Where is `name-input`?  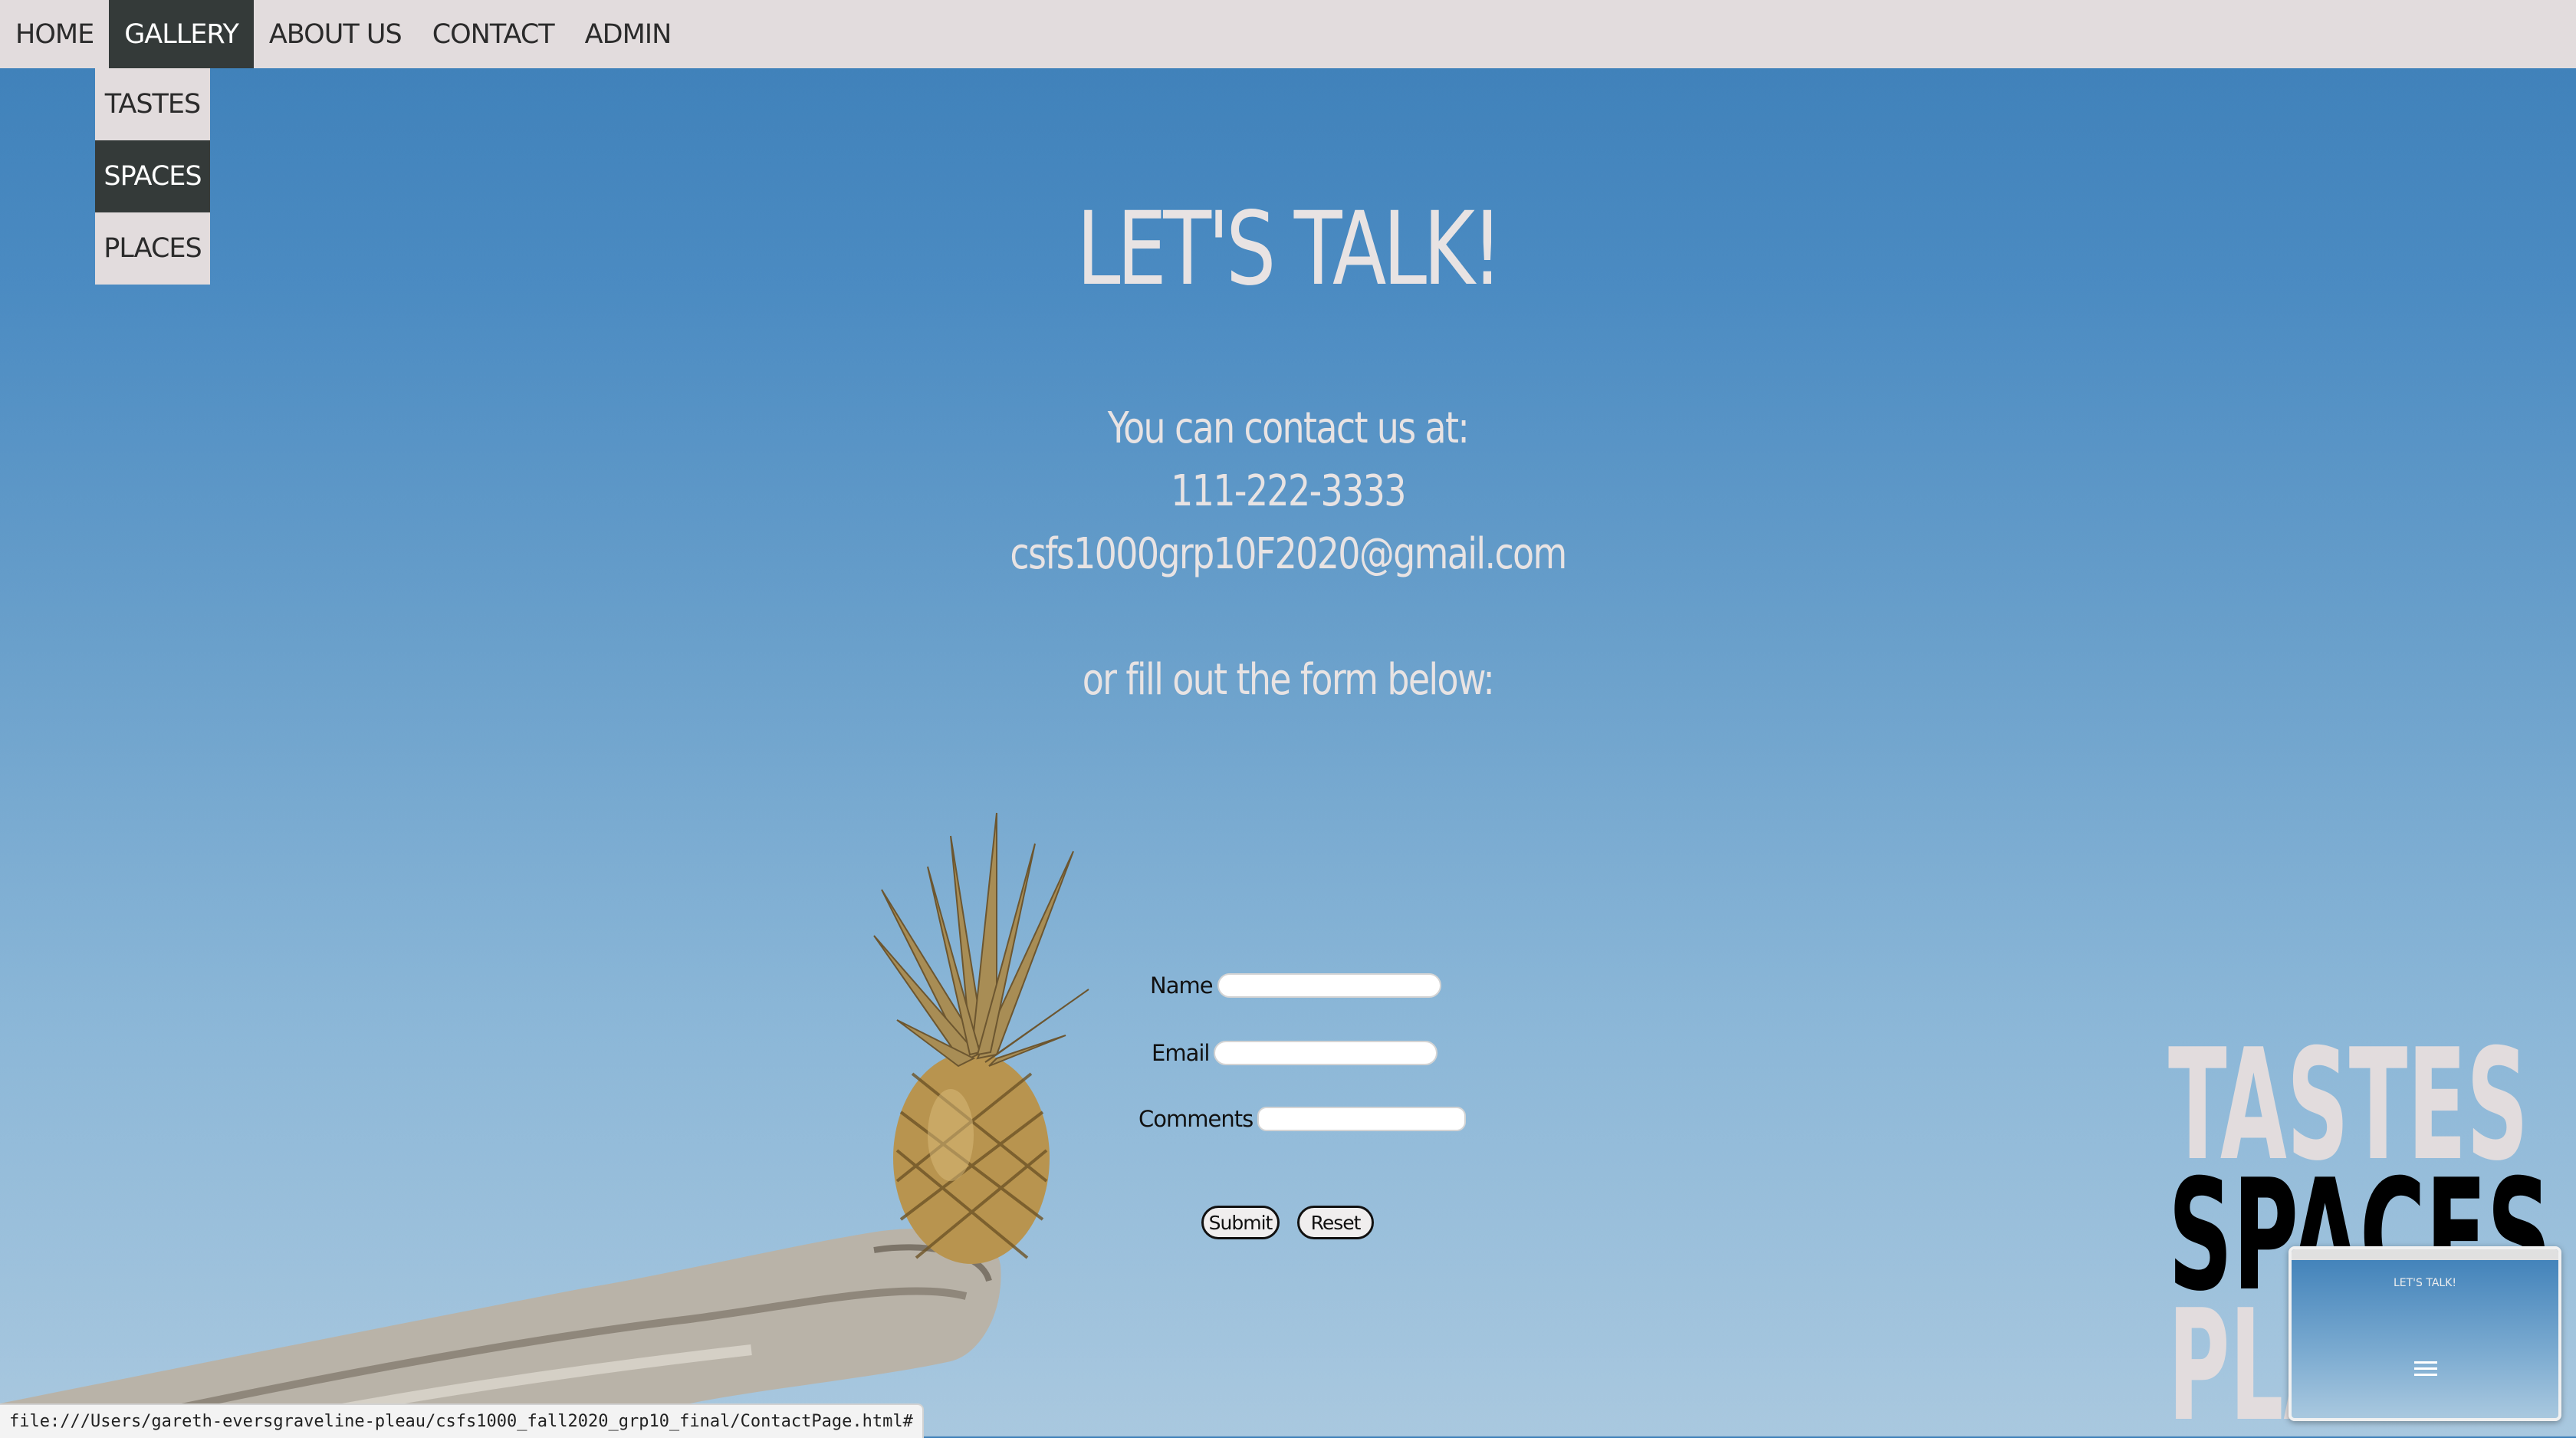 name-input is located at coordinates (1329, 985).